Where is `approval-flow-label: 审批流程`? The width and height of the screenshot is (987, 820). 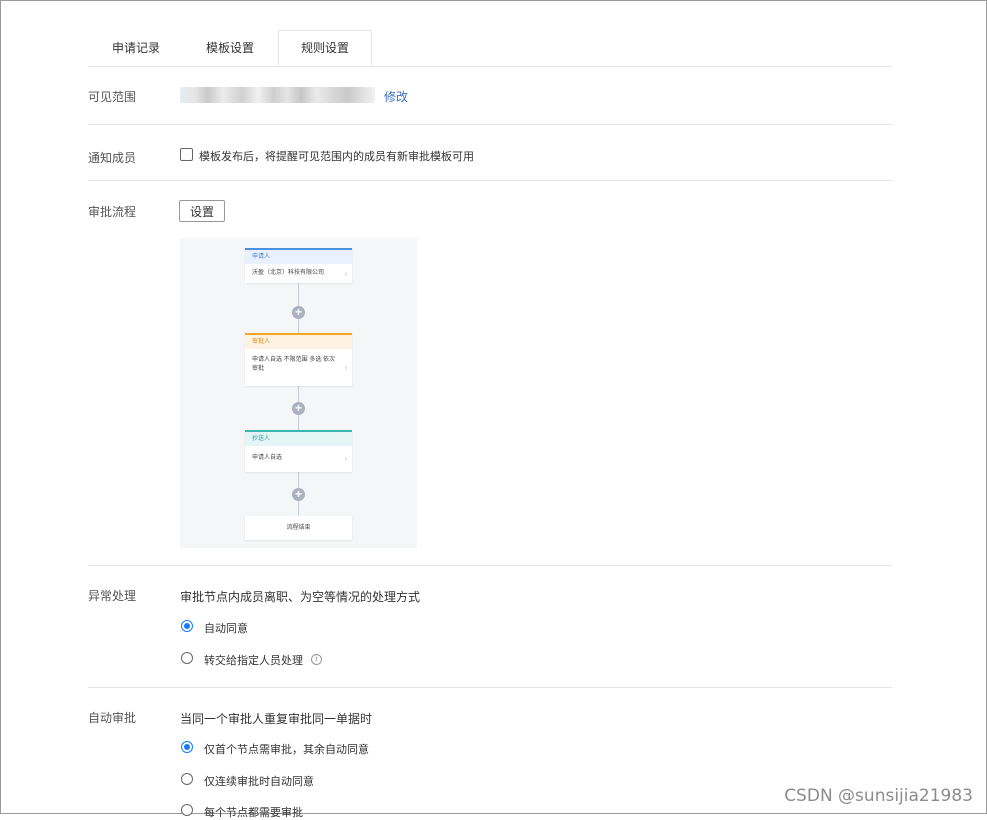 approval-flow-label: 审批流程 is located at coordinates (112, 212).